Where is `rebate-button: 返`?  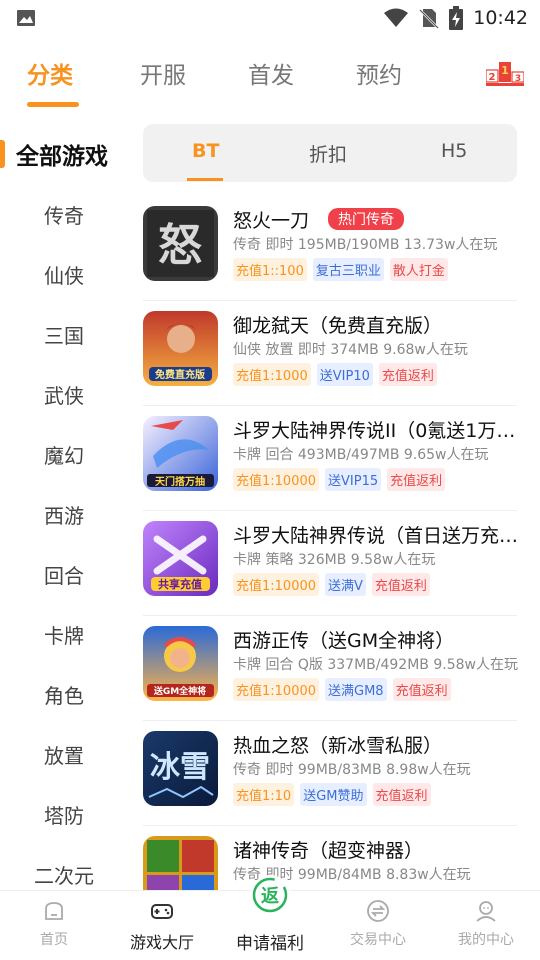
rebate-button: 返 is located at coordinates (270, 895).